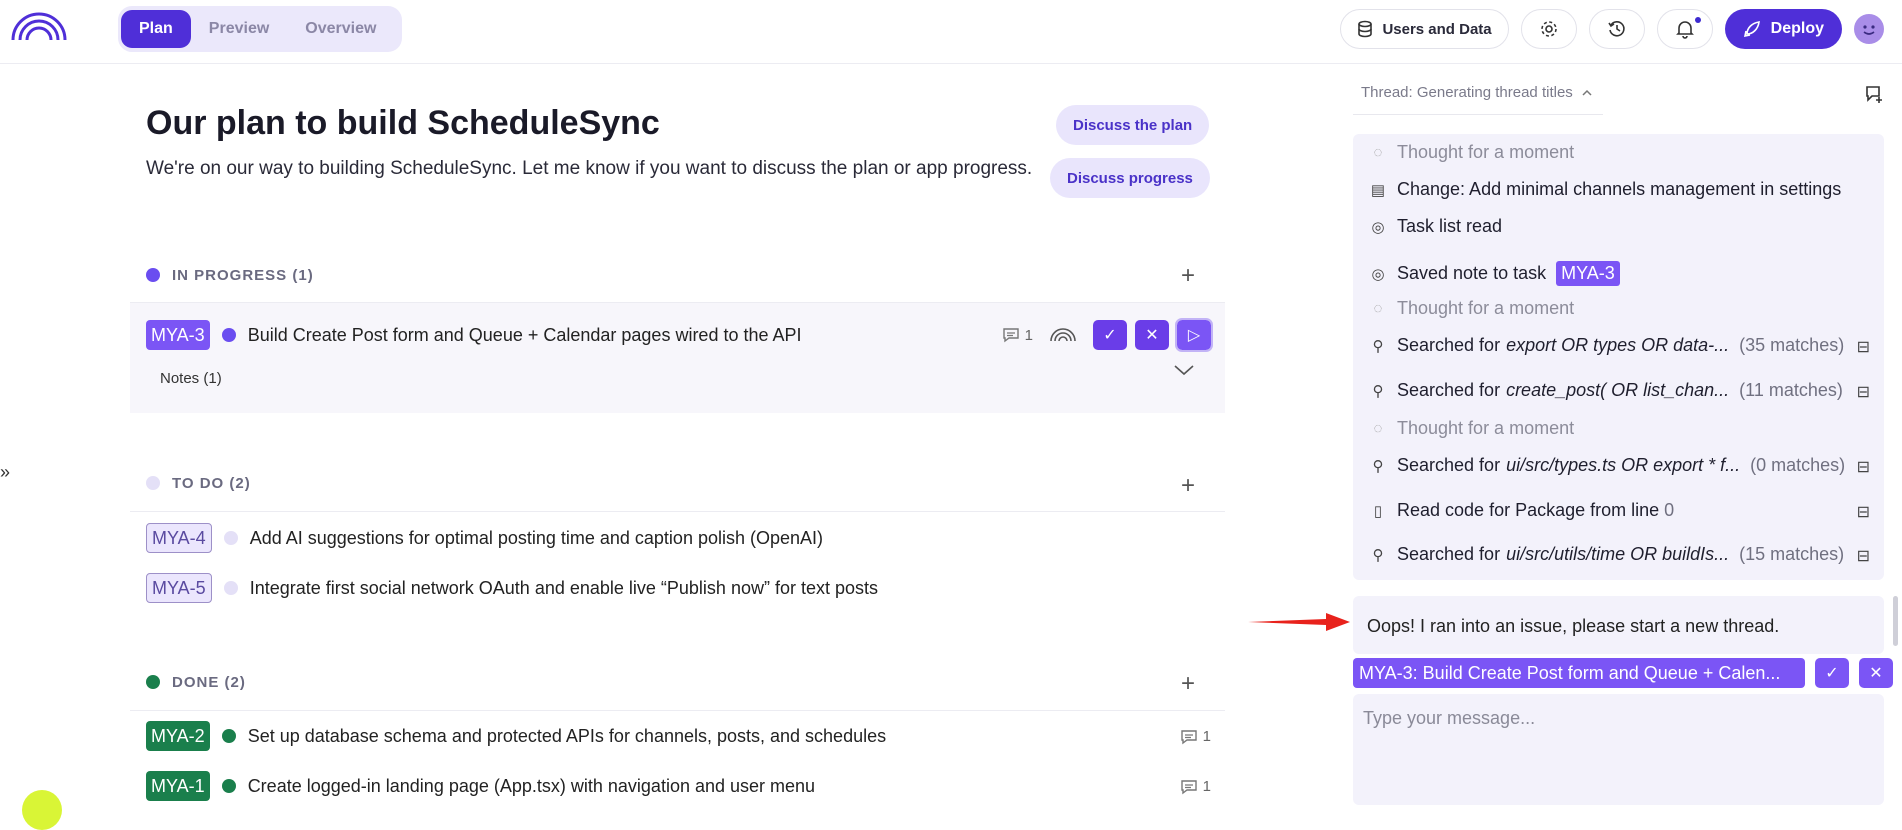  What do you see at coordinates (1437, 29) in the screenshot?
I see `users-and-data-label: Users and Data` at bounding box center [1437, 29].